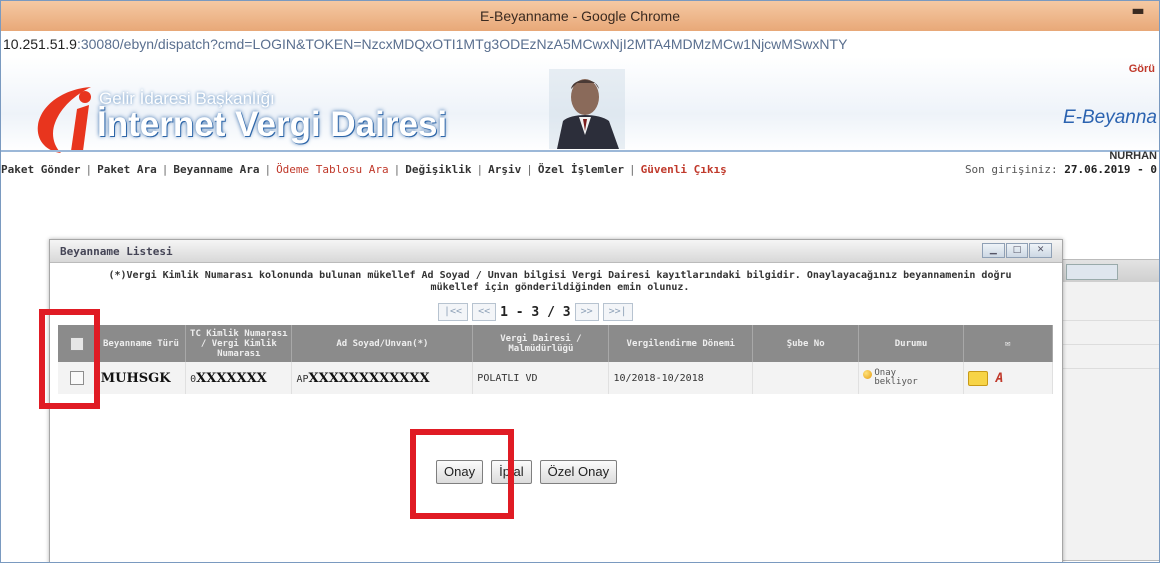  Describe the element at coordinates (541, 343) in the screenshot. I see `column-header: Vergi Dairesi / Malmüdürlüğü` at that location.